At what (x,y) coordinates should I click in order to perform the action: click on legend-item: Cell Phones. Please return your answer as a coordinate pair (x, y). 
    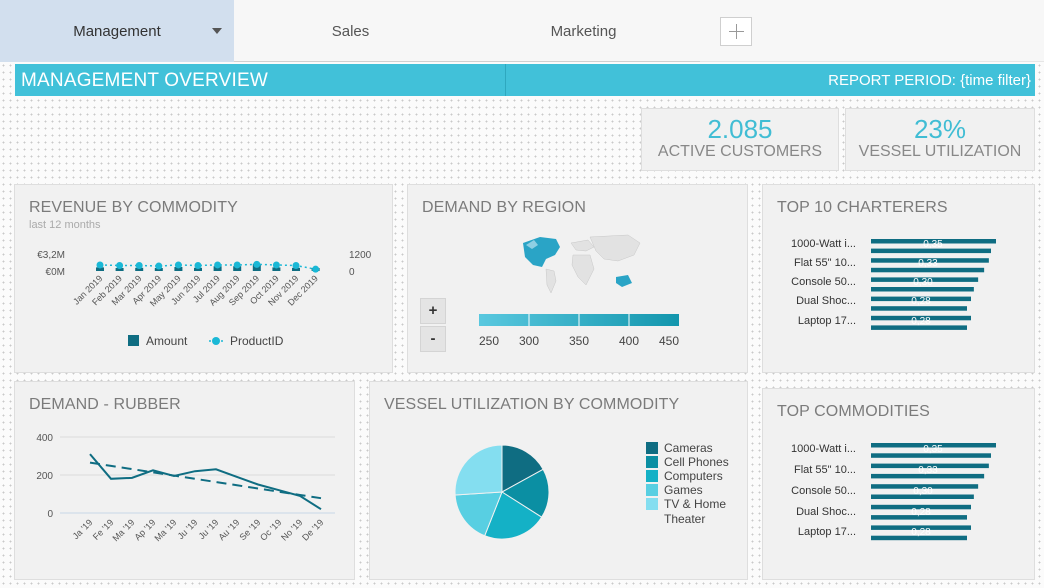
    Looking at the image, I should click on (687, 462).